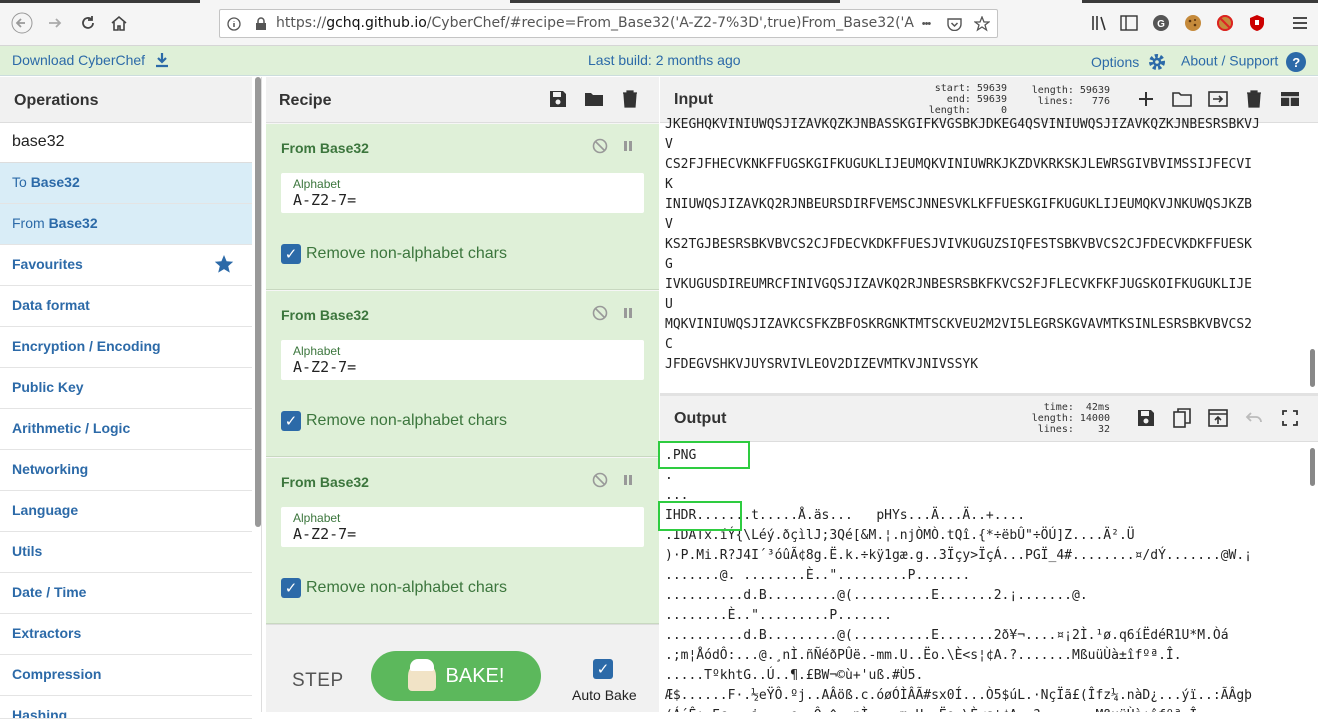 The image size is (1318, 719). Describe the element at coordinates (407, 420) in the screenshot. I see `remove-non-alphabet-label: Remove non-alphabet chars` at that location.